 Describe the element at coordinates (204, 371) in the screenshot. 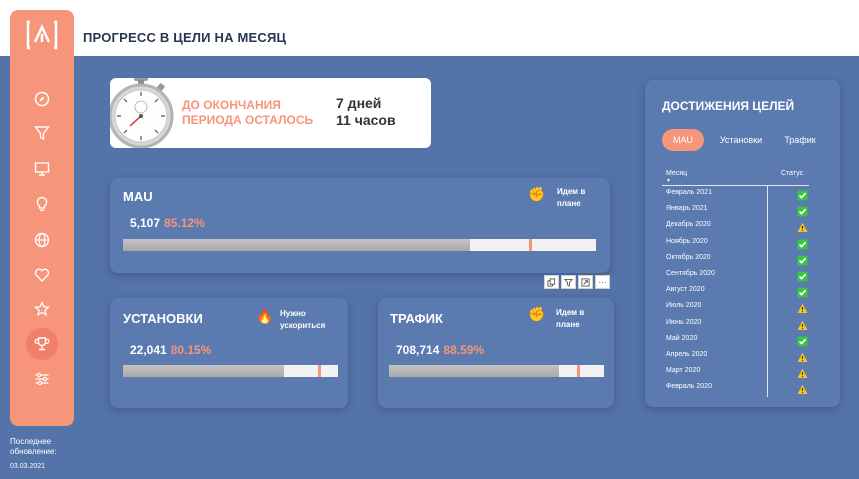

I see `installs-progress-fill` at that location.